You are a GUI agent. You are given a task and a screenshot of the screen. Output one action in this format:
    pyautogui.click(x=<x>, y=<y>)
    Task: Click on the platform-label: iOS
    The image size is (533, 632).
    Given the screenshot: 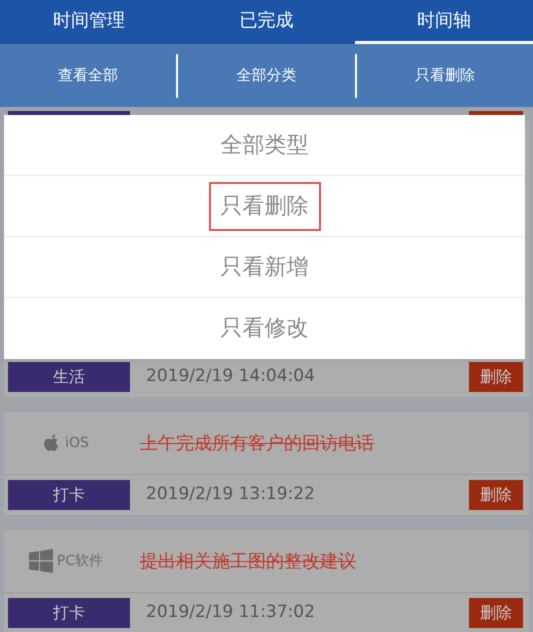 What is the action you would take?
    pyautogui.click(x=77, y=443)
    